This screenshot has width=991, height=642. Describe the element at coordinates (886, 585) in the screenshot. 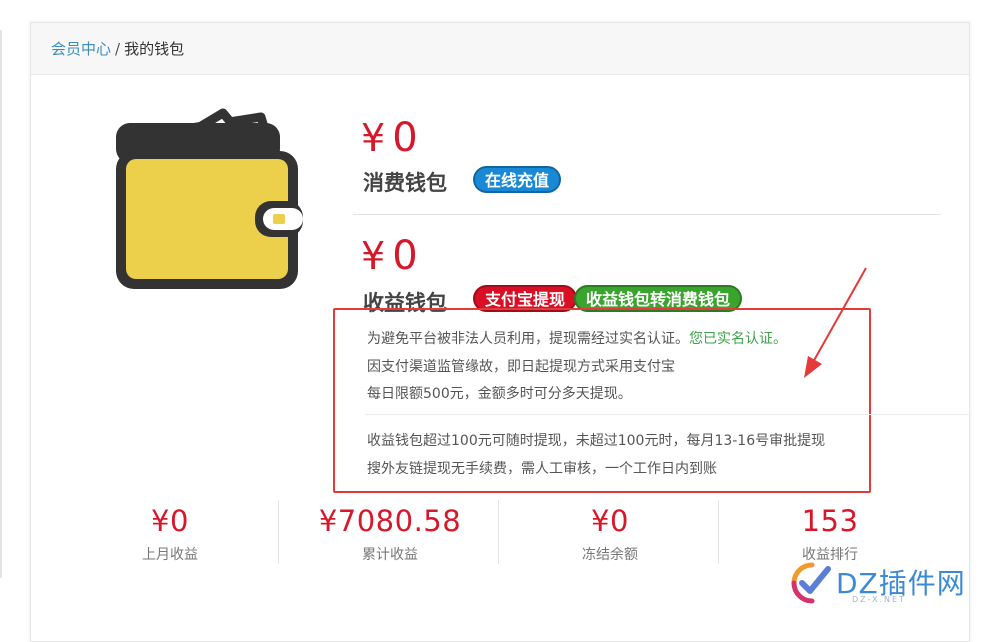

I see `dz-watermark: DZ插件网 DZ-X.NET` at that location.